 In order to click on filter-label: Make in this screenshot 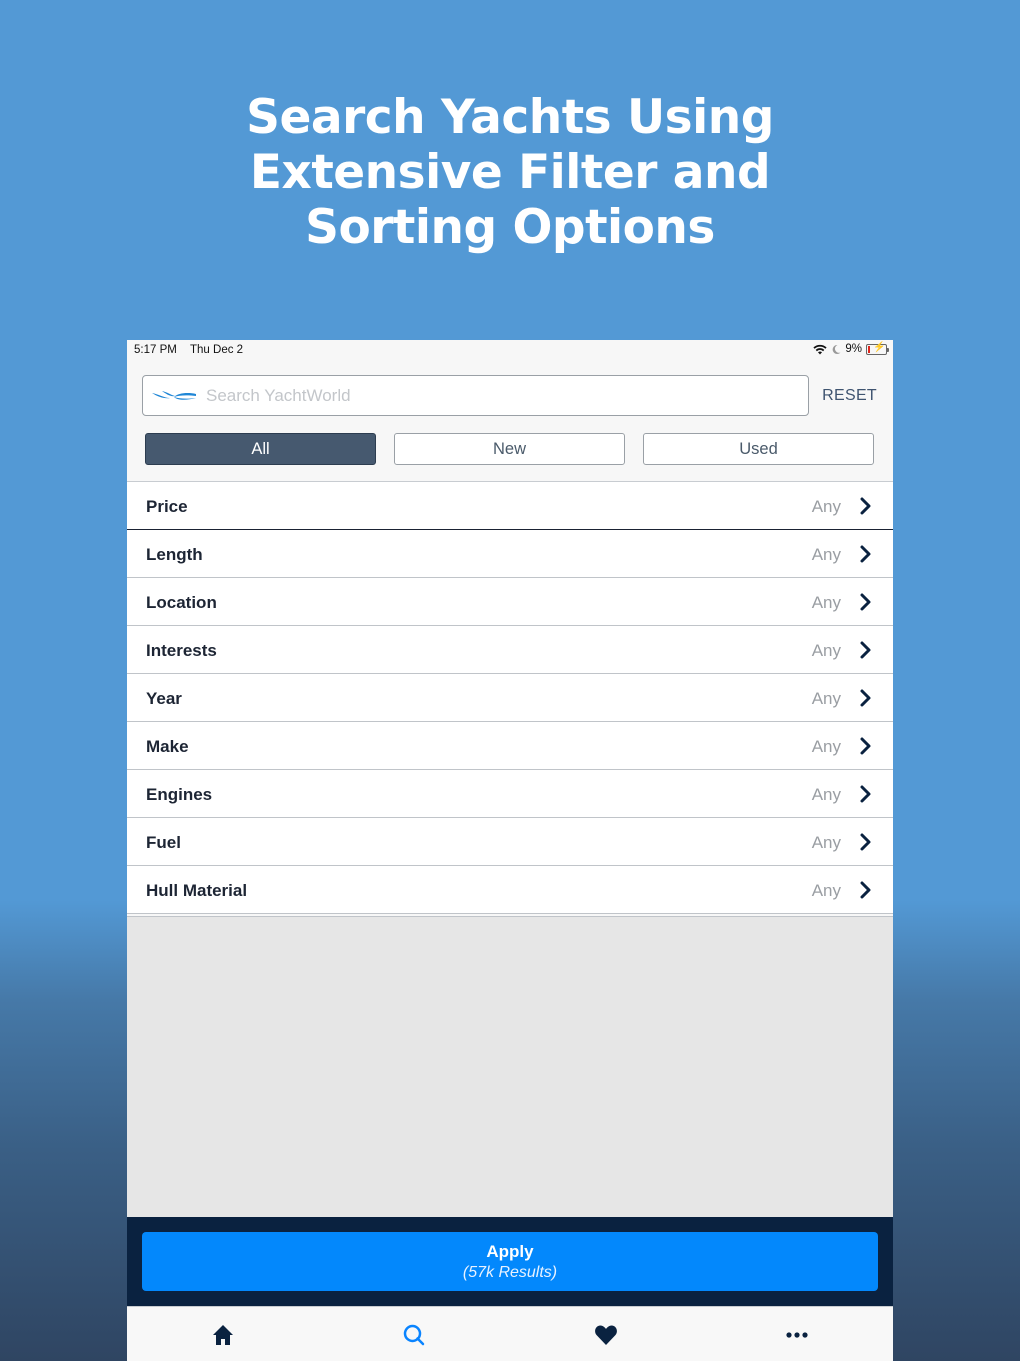, I will do `click(167, 746)`.